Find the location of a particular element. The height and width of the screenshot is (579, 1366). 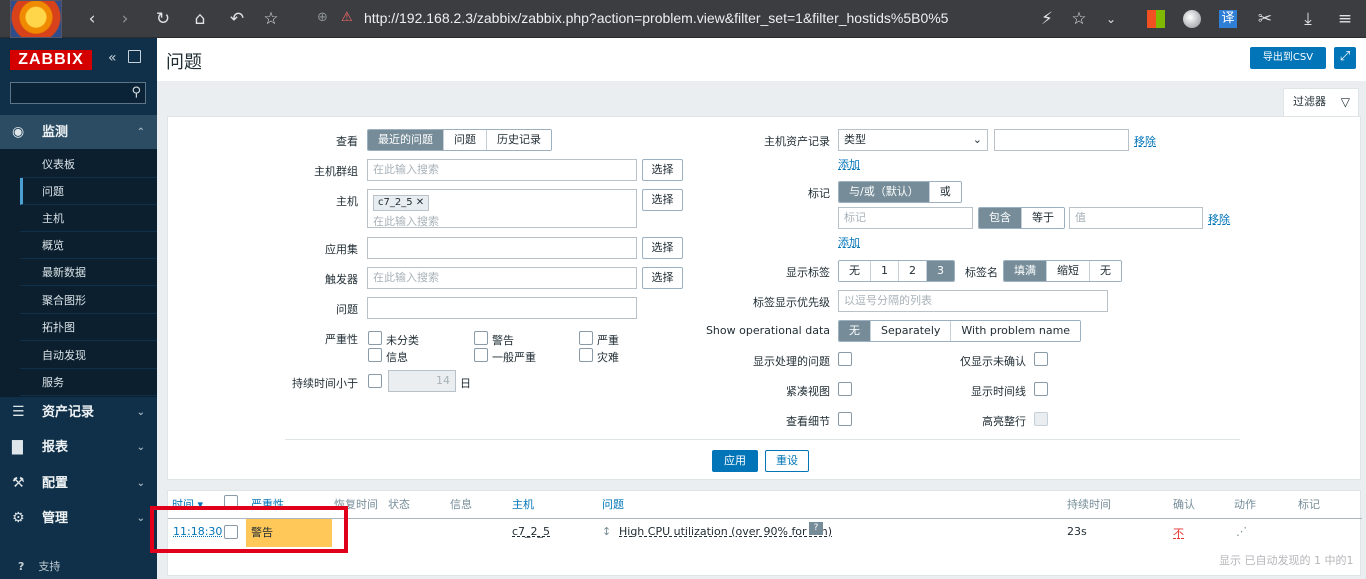

submenu-screens: 聚合图形 is located at coordinates (88, 300).